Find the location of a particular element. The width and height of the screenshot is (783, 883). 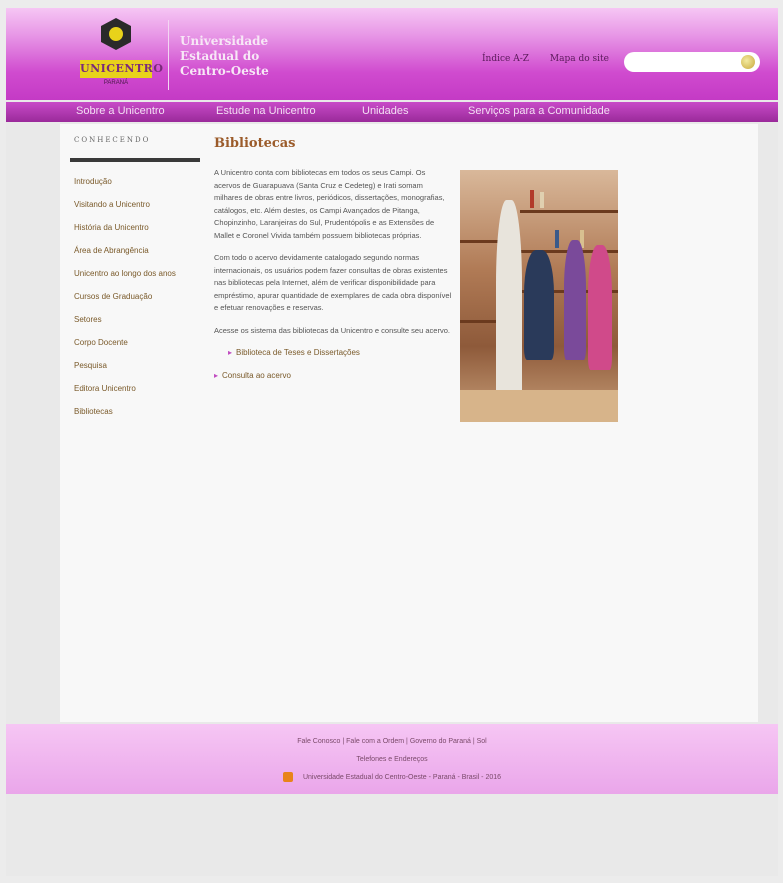

sidebar-item-historia: História da Unicentro is located at coordinates (135, 227).